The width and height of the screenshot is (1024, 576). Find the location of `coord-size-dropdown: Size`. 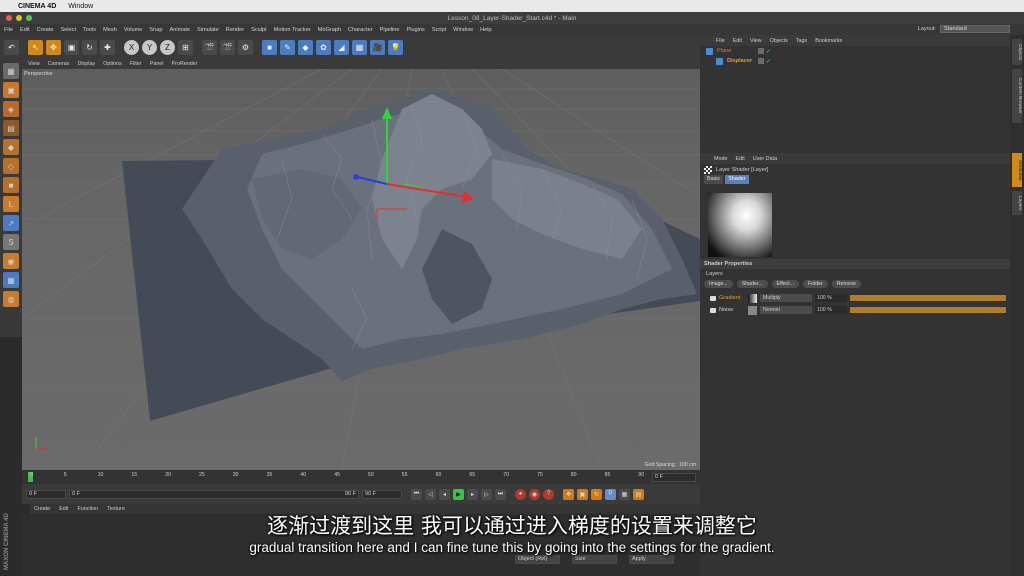

coord-size-dropdown: Size is located at coordinates (594, 559).